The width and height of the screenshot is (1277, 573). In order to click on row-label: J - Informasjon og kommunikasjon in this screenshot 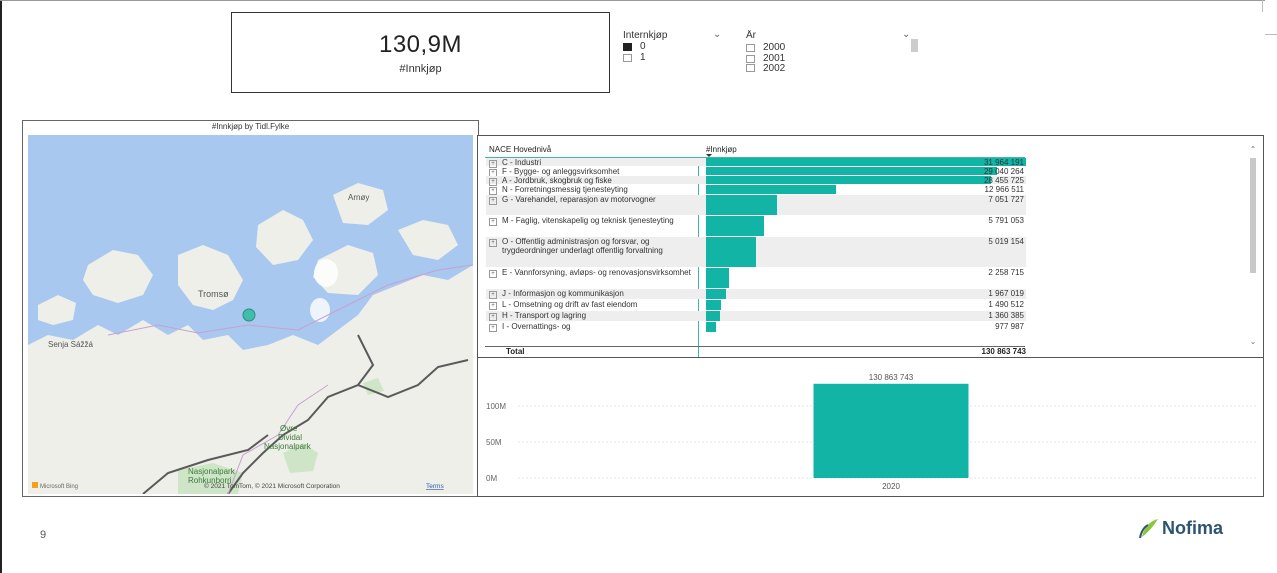, I will do `click(563, 293)`.